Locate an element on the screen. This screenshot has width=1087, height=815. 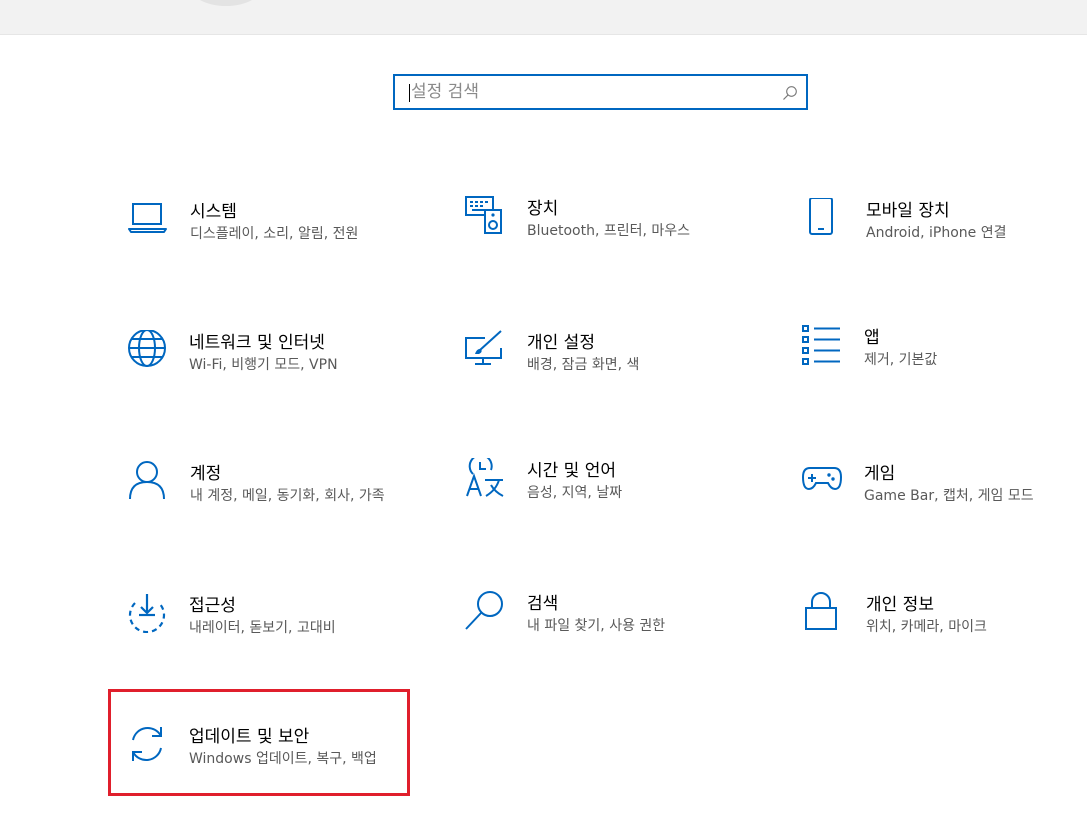
tile-mobile-devices: 모바일 장치 Android, iPhone 연결 is located at coordinates (945, 243).